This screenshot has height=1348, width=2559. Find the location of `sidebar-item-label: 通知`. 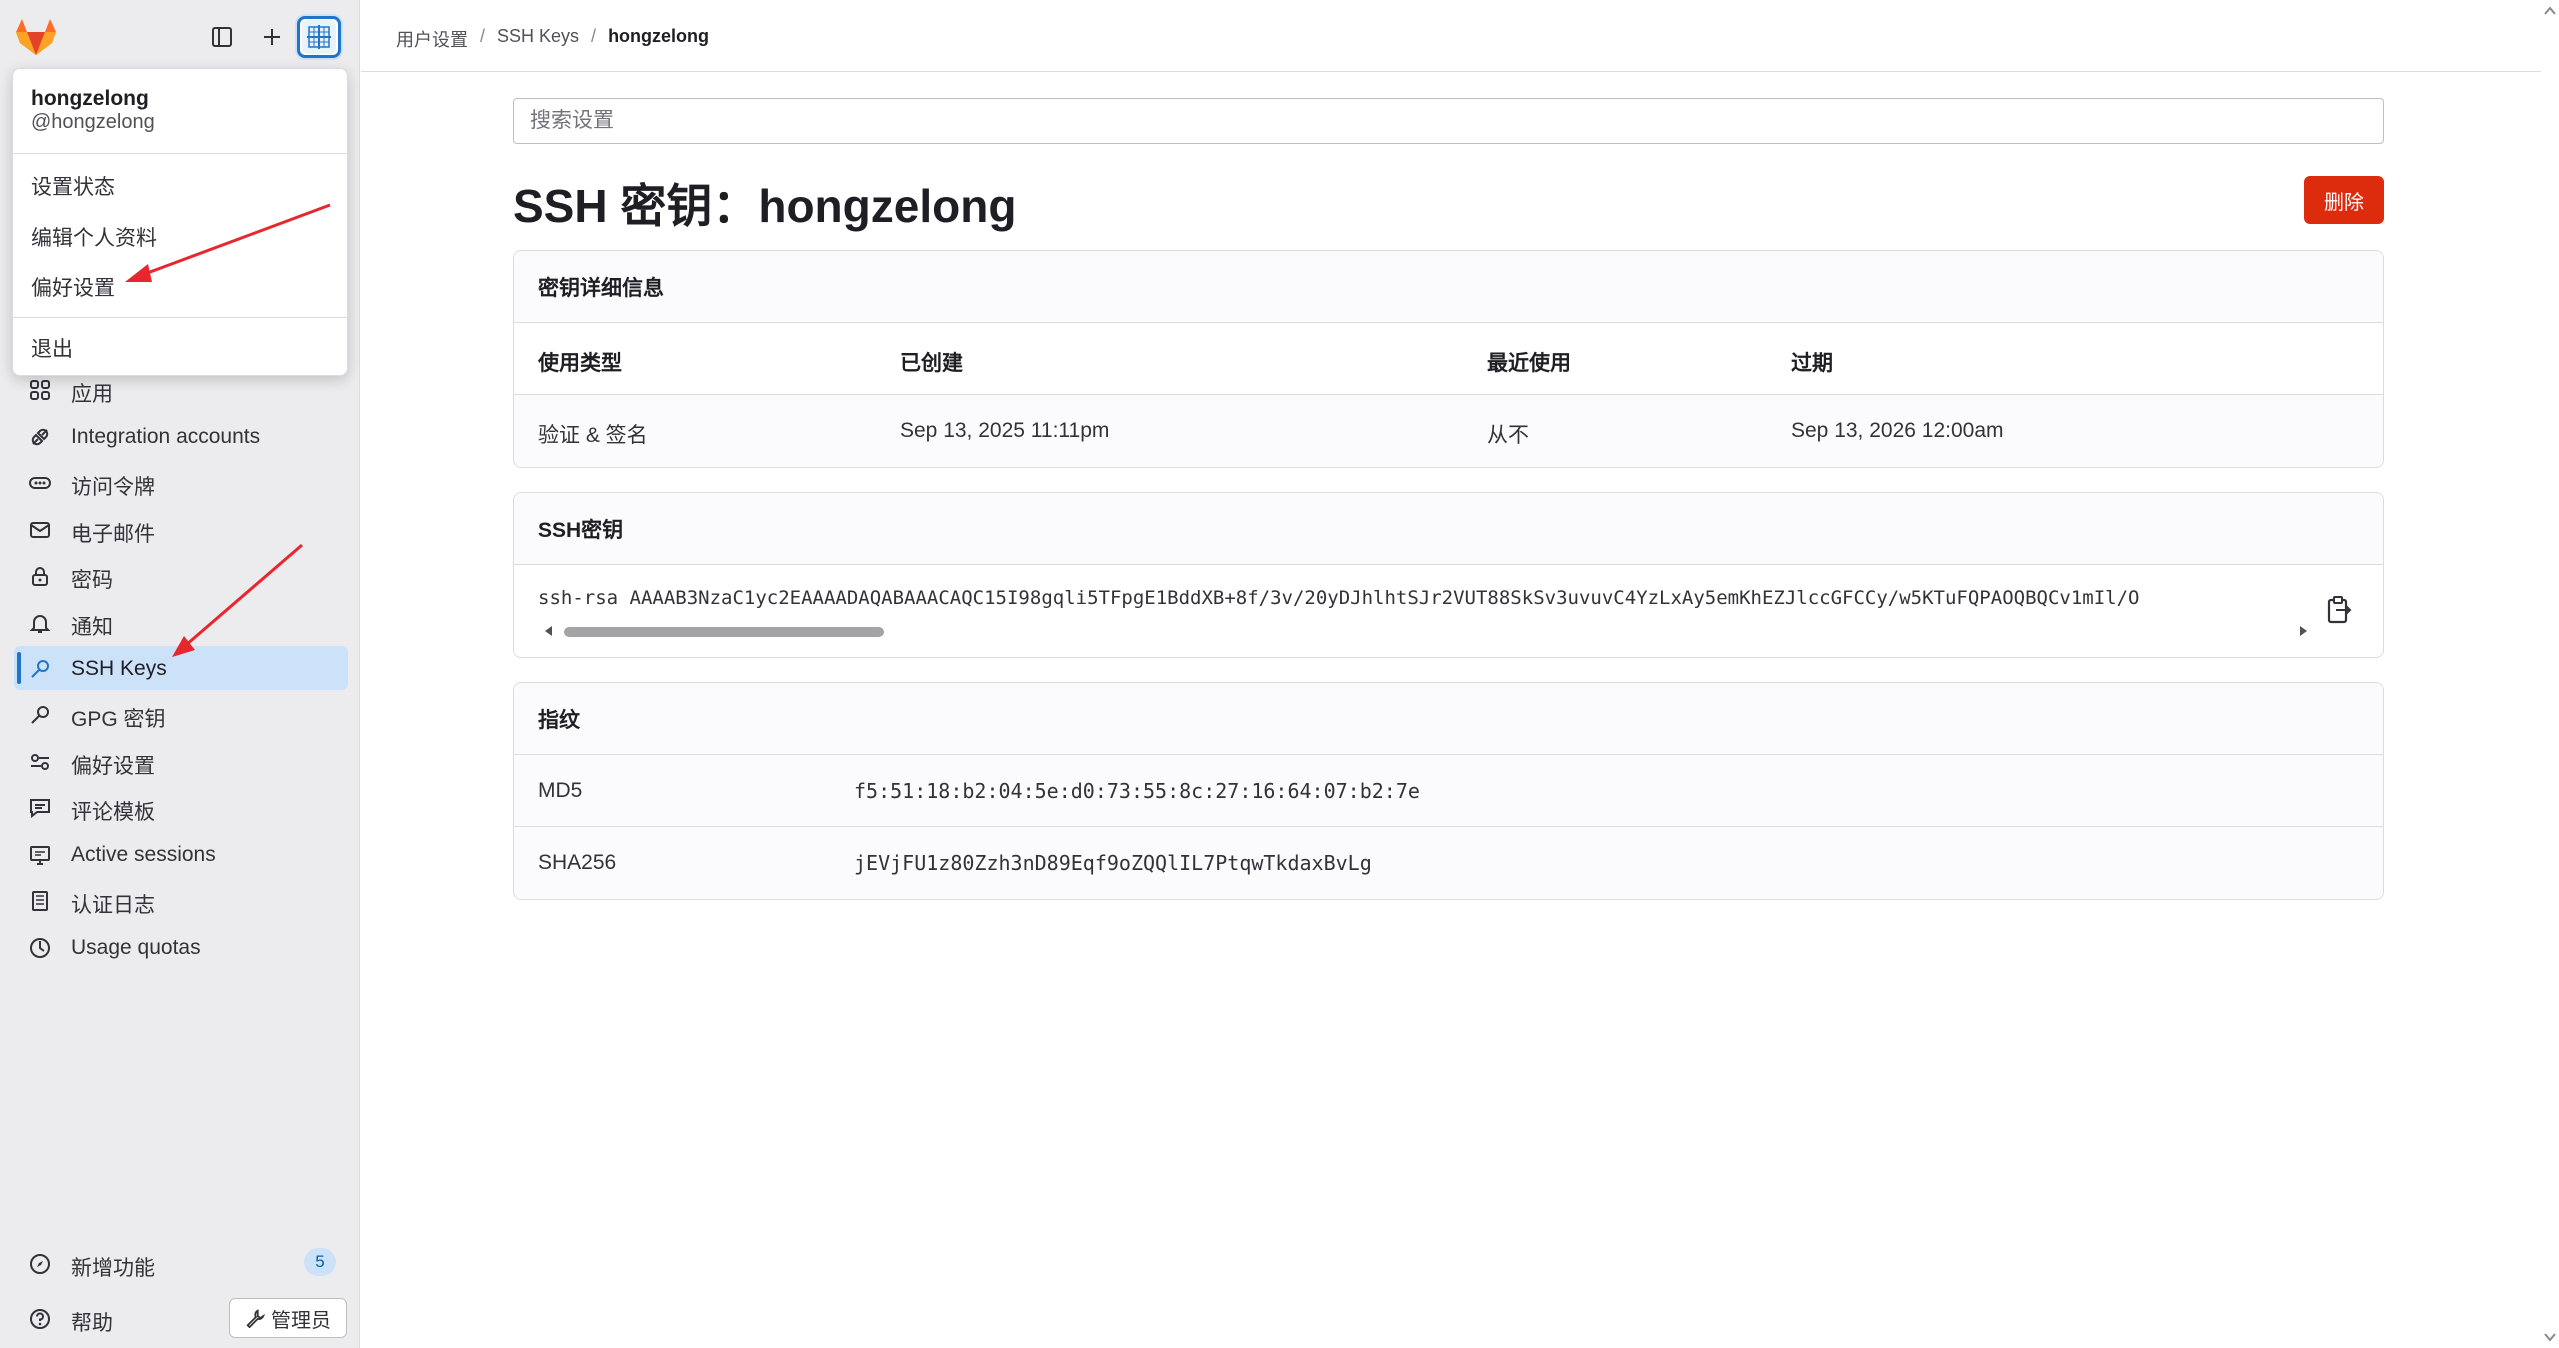

sidebar-item-label: 通知 is located at coordinates (92, 627).